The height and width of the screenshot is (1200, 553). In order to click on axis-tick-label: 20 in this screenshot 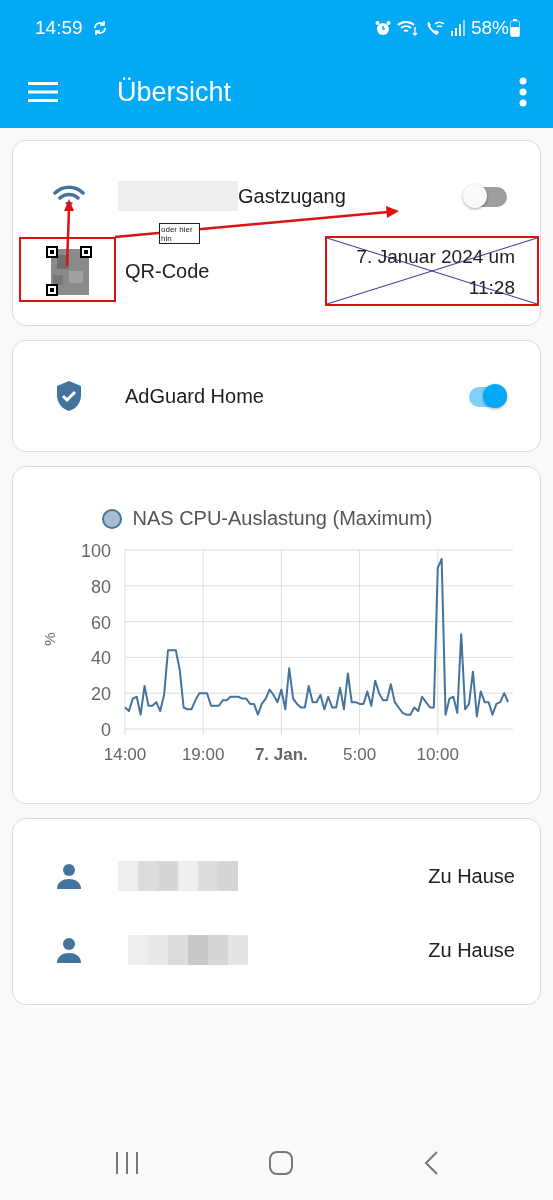, I will do `click(100, 694)`.